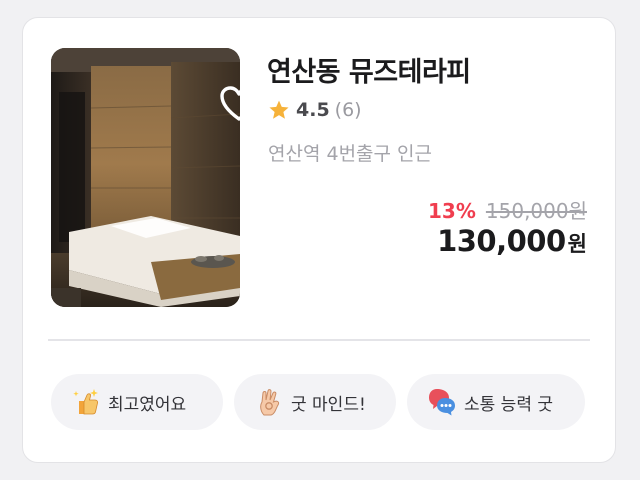 The image size is (640, 480). I want to click on favorite-button, so click(229, 104).